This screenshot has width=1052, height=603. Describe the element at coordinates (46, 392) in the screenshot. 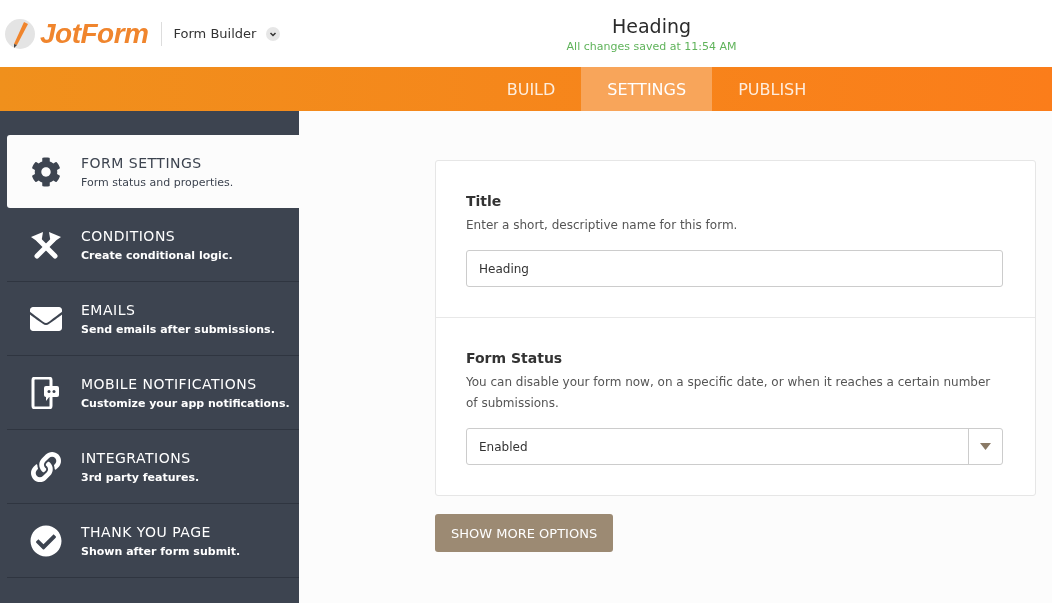

I see `mobile-chat-icon` at that location.